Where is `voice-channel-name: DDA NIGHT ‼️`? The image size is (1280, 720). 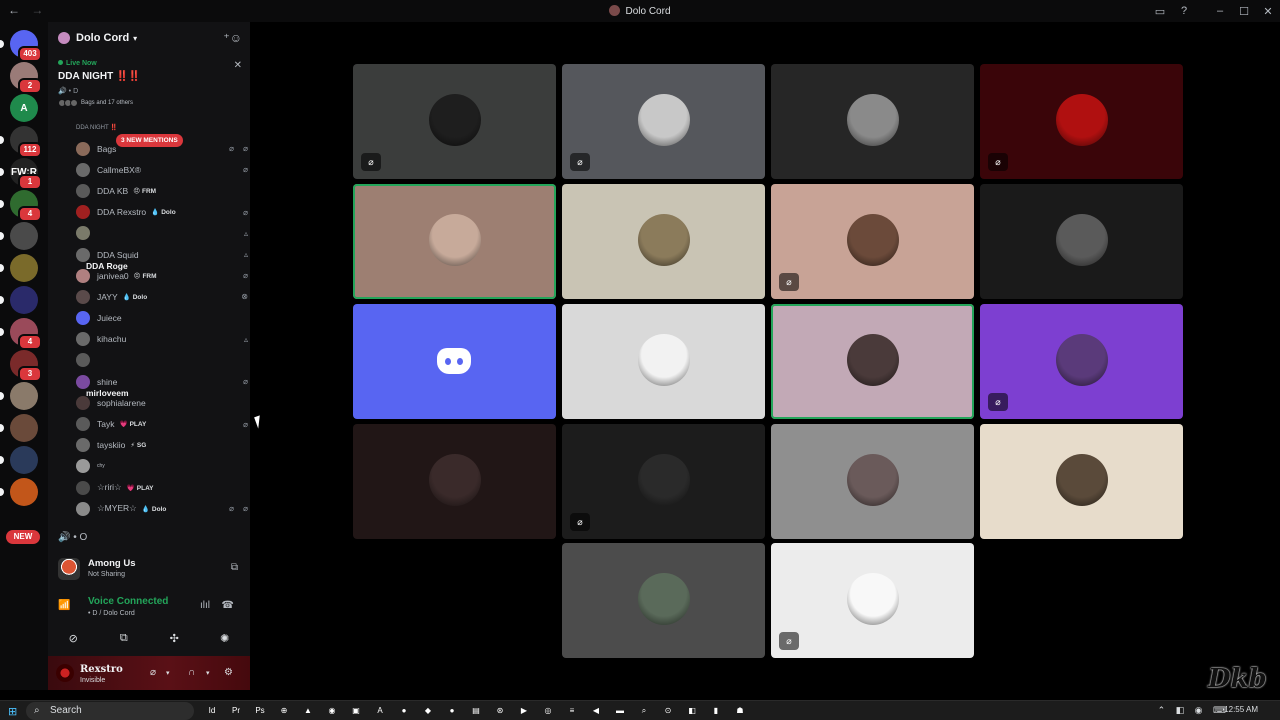 voice-channel-name: DDA NIGHT ‼️ is located at coordinates (97, 127).